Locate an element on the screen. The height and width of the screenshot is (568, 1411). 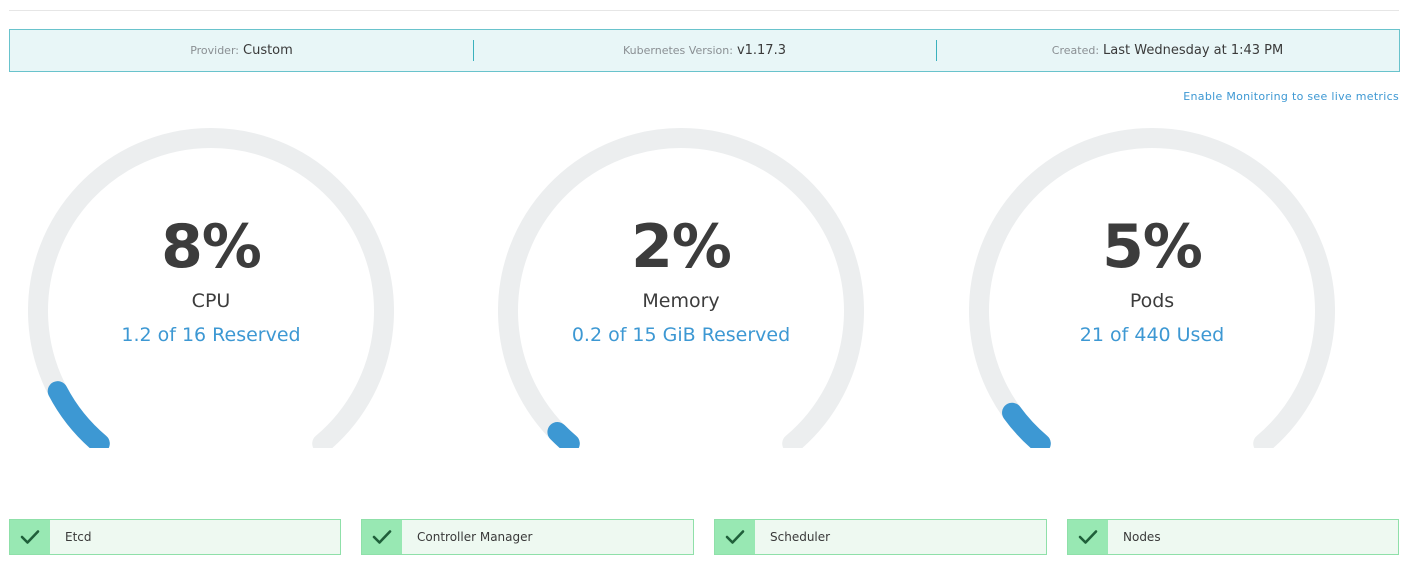
pods-gauge-arc is located at coordinates (1152, 288).